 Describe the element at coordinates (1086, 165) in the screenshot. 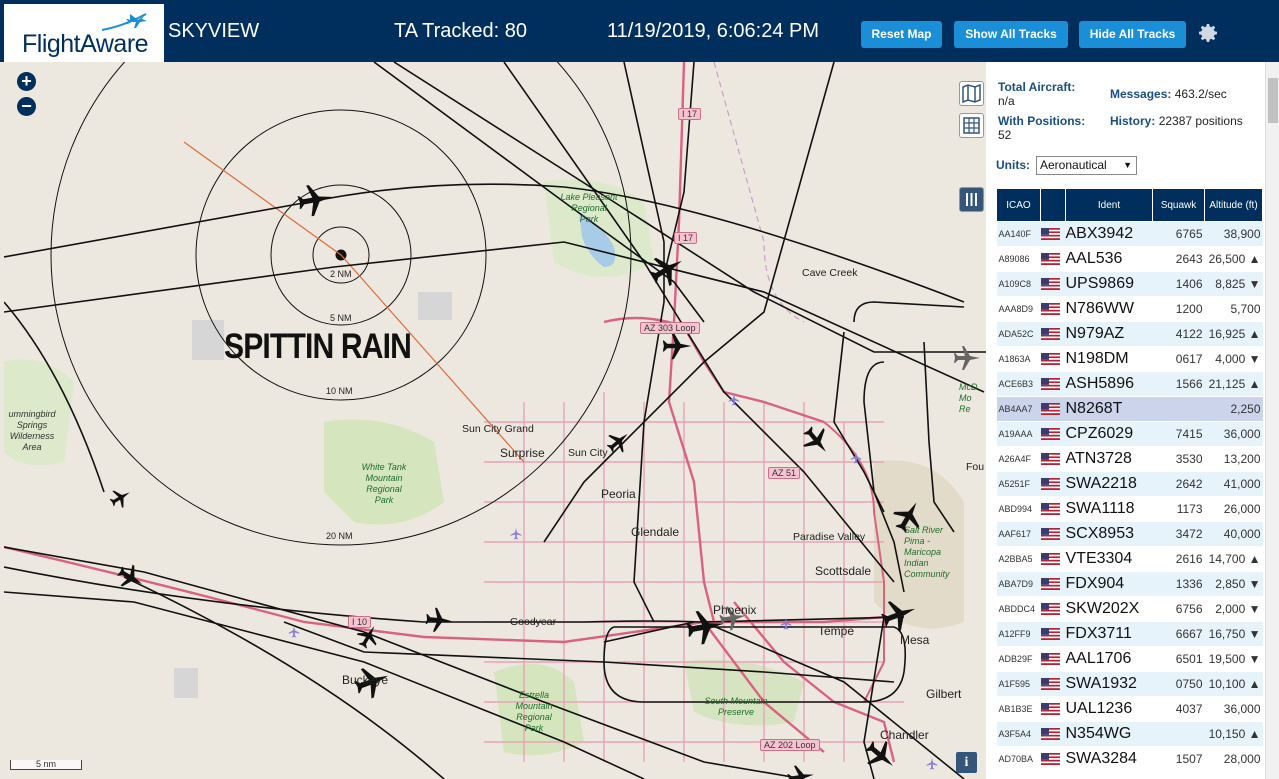

I see `units-select: Aeronautical ▼` at that location.